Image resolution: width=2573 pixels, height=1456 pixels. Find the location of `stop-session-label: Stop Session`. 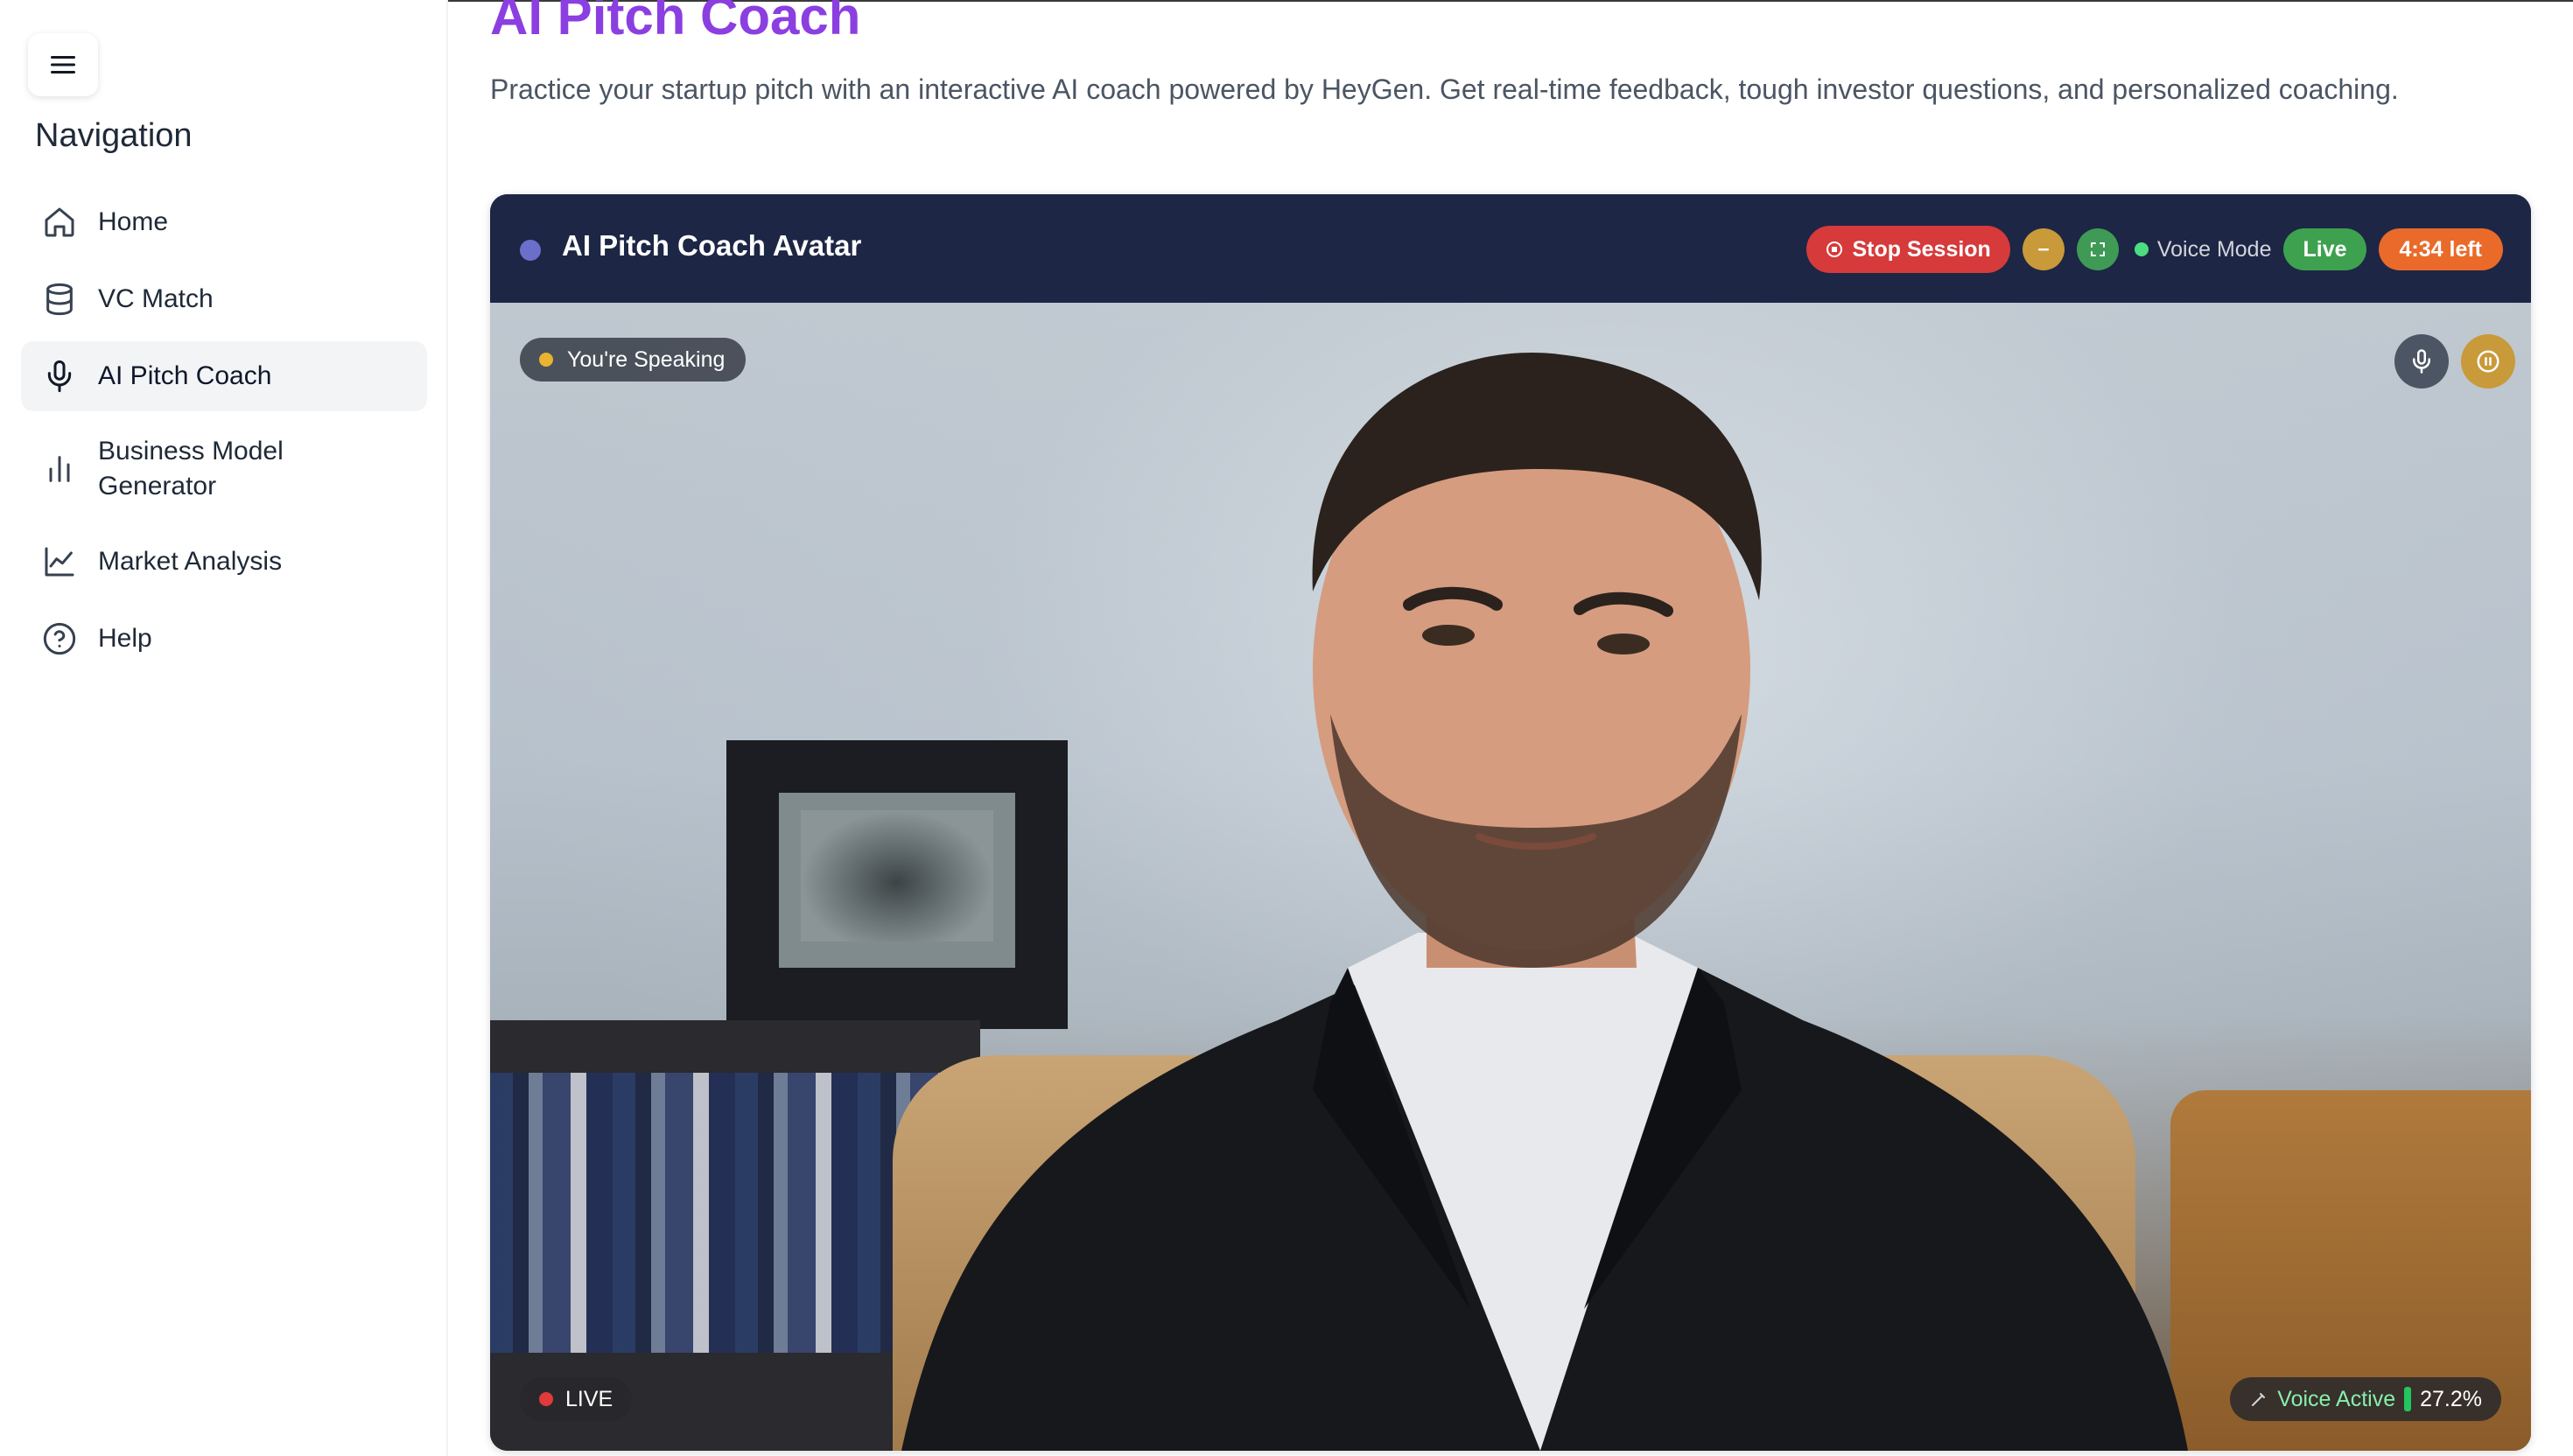

stop-session-label: Stop Session is located at coordinates (1921, 249).